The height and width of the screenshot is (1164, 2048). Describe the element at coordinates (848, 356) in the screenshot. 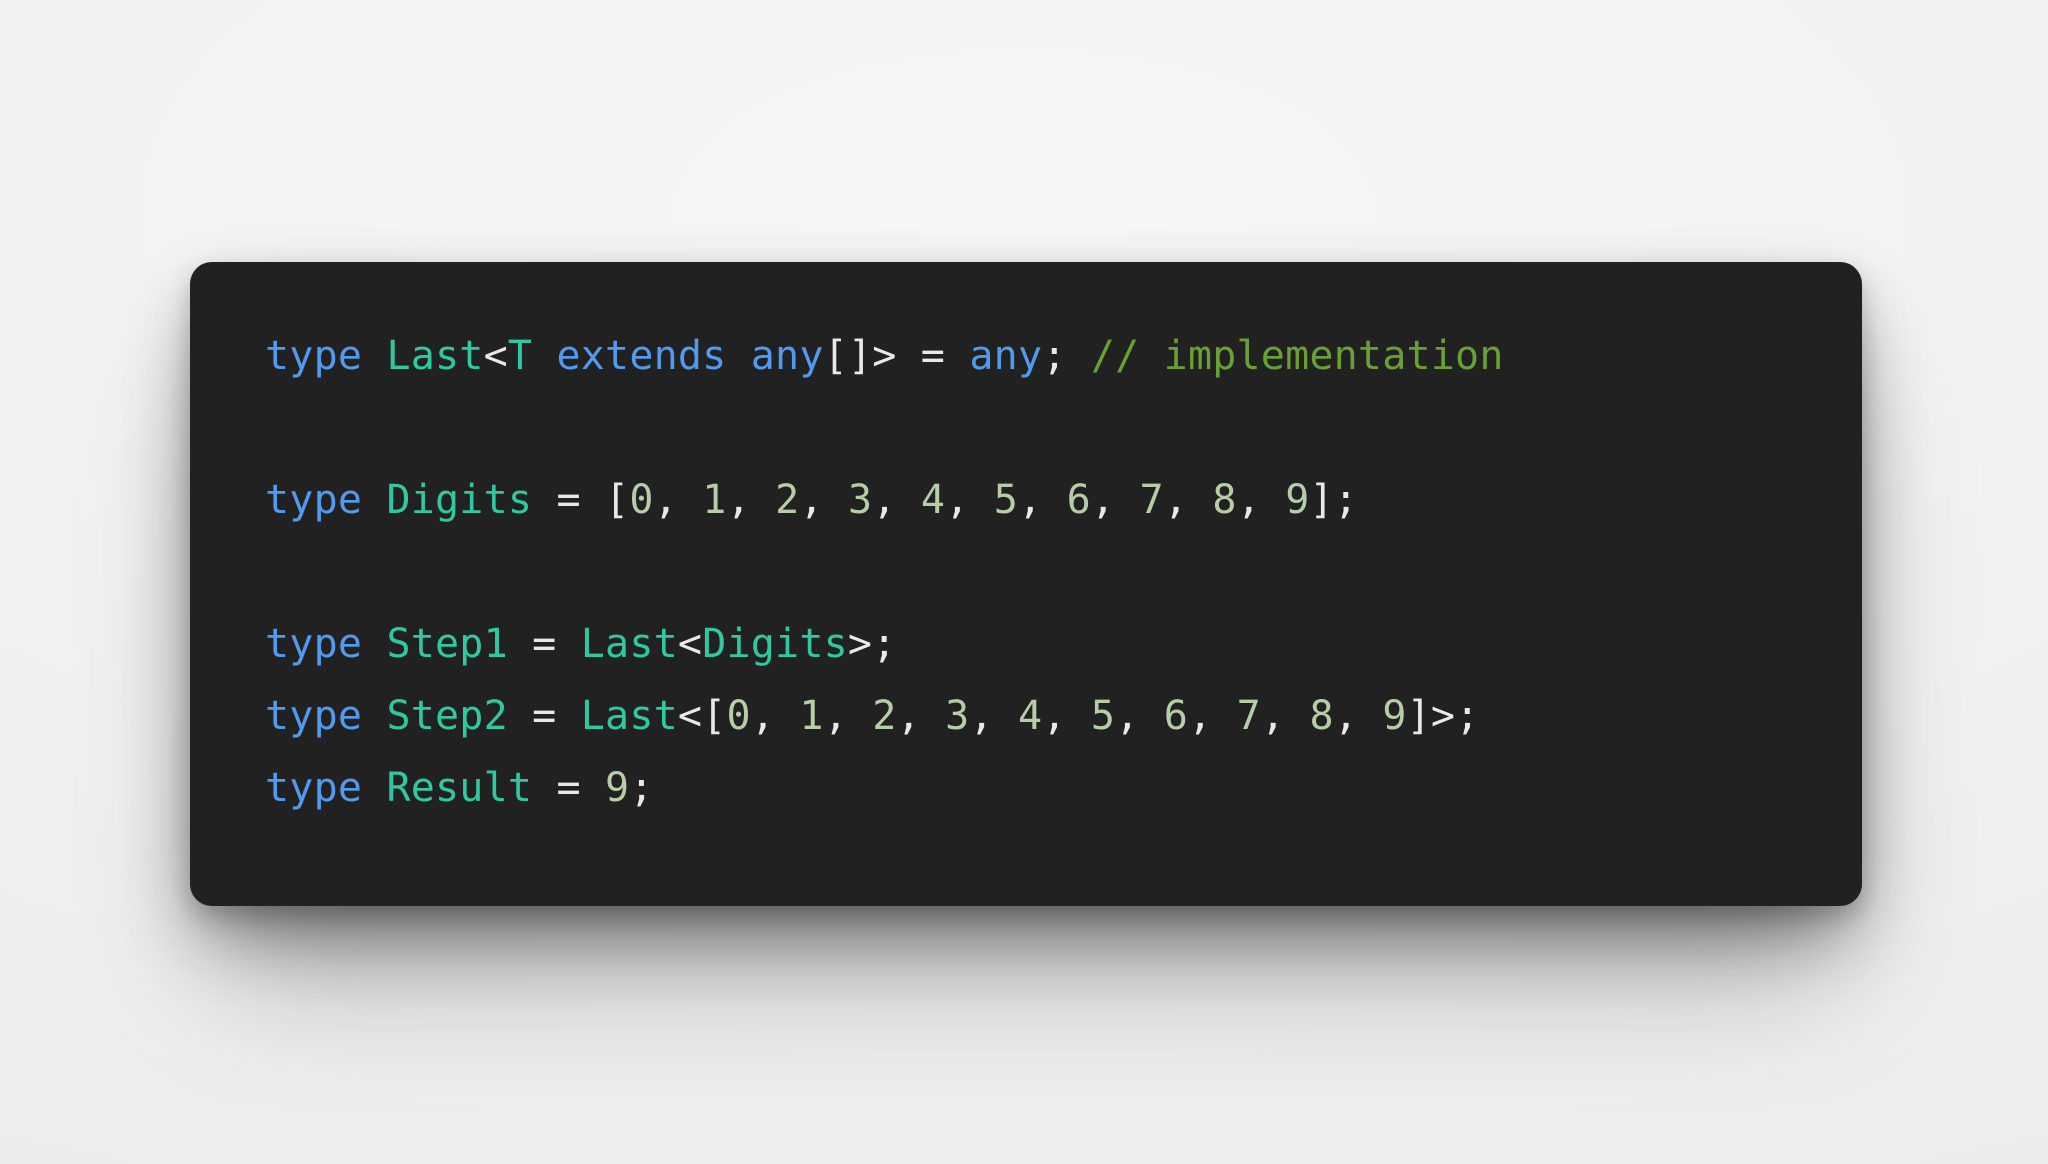

I see `code-token-punct: []` at that location.